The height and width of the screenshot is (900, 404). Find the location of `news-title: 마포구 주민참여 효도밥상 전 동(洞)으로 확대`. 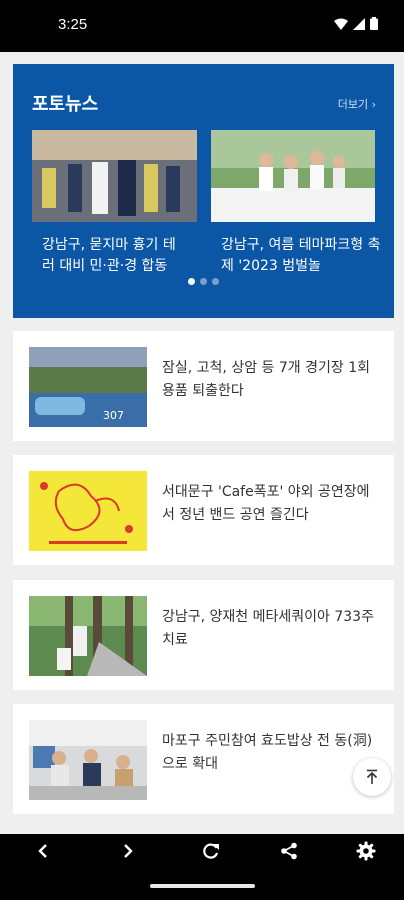

news-title: 마포구 주민참여 효도밥상 전 동(洞)으로 확대 is located at coordinates (272, 753).